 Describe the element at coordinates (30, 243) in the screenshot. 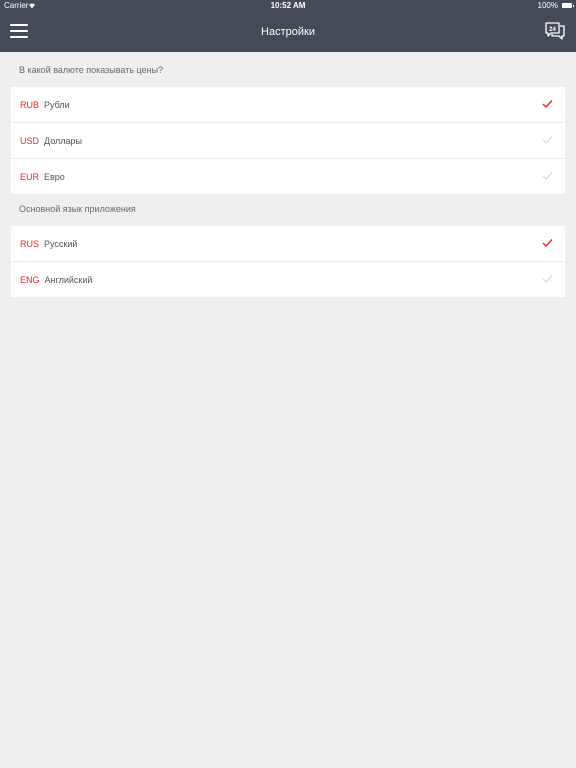

I see `language-code: RUS` at that location.